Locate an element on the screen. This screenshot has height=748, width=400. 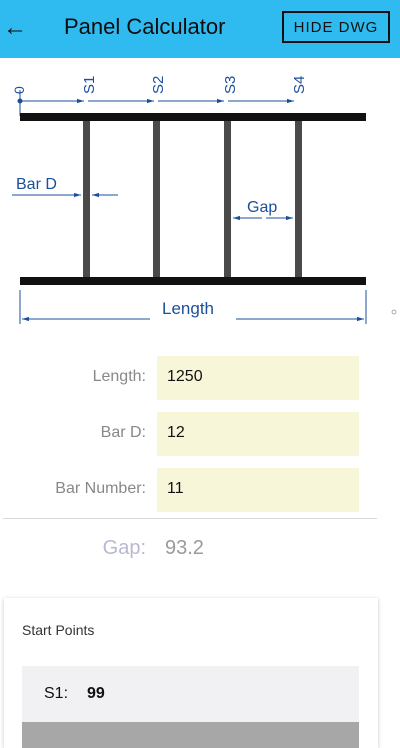
list-item: S1: 99 is located at coordinates (190, 694).